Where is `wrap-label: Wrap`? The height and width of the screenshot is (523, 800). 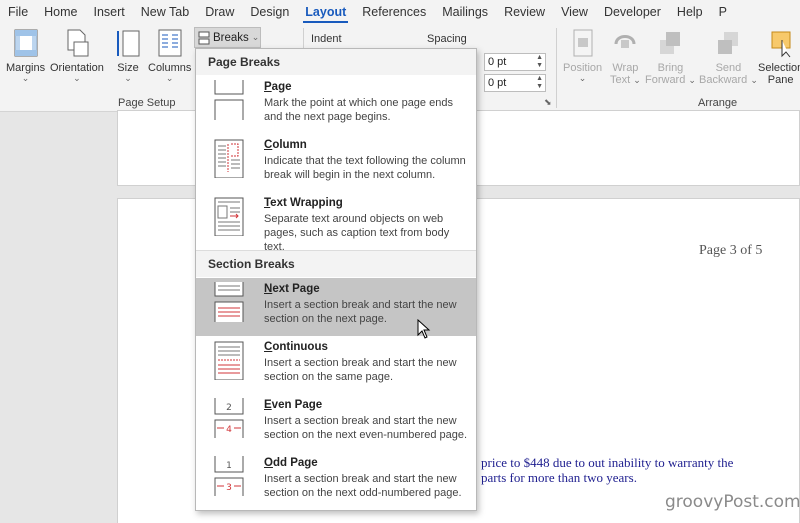
wrap-label: Wrap is located at coordinates (625, 68).